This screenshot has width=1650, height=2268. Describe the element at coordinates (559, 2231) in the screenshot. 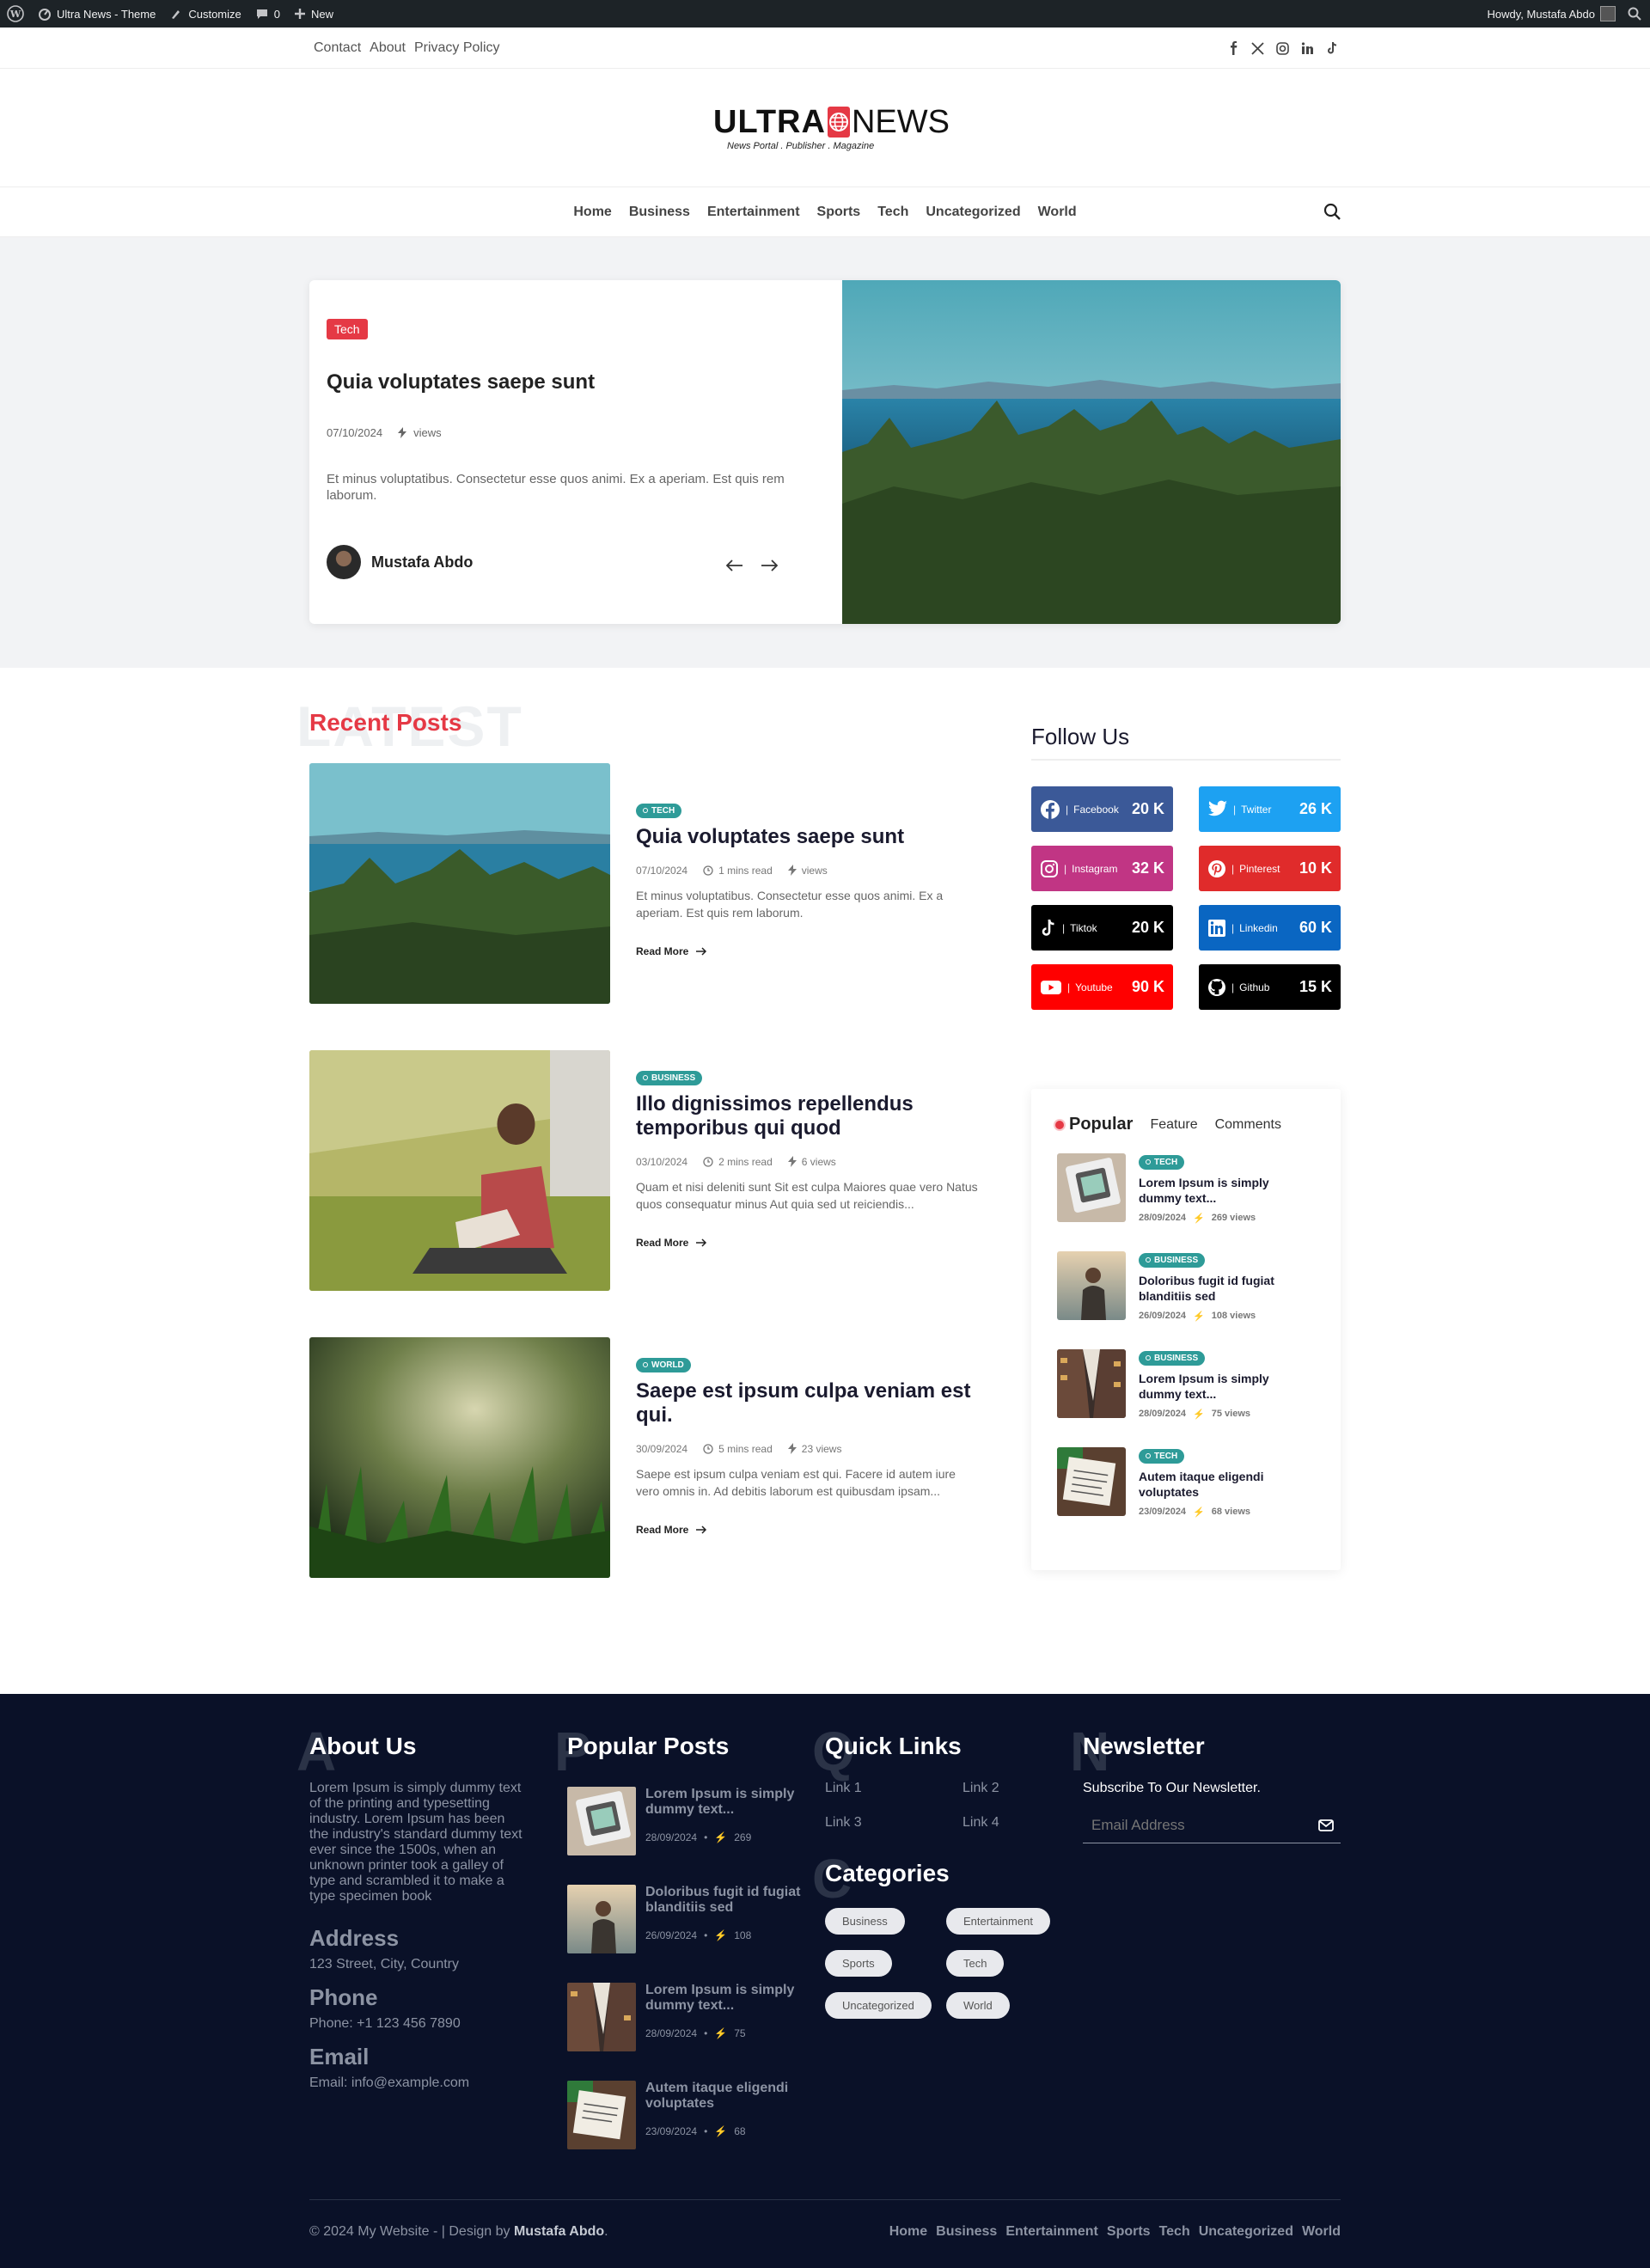

I see `copyright-author: Mustafa Abdo` at that location.